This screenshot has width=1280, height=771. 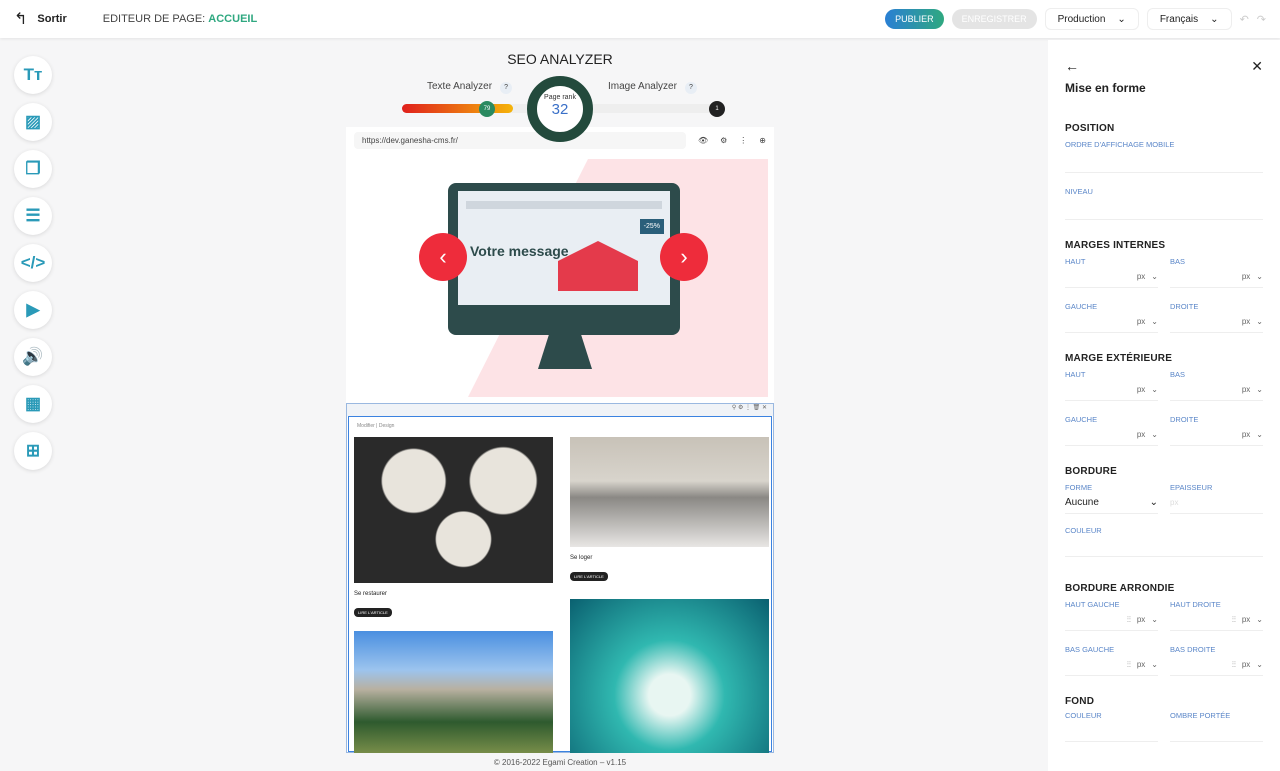 What do you see at coordinates (1244, 19) in the screenshot?
I see `undo-icon: ↶` at bounding box center [1244, 19].